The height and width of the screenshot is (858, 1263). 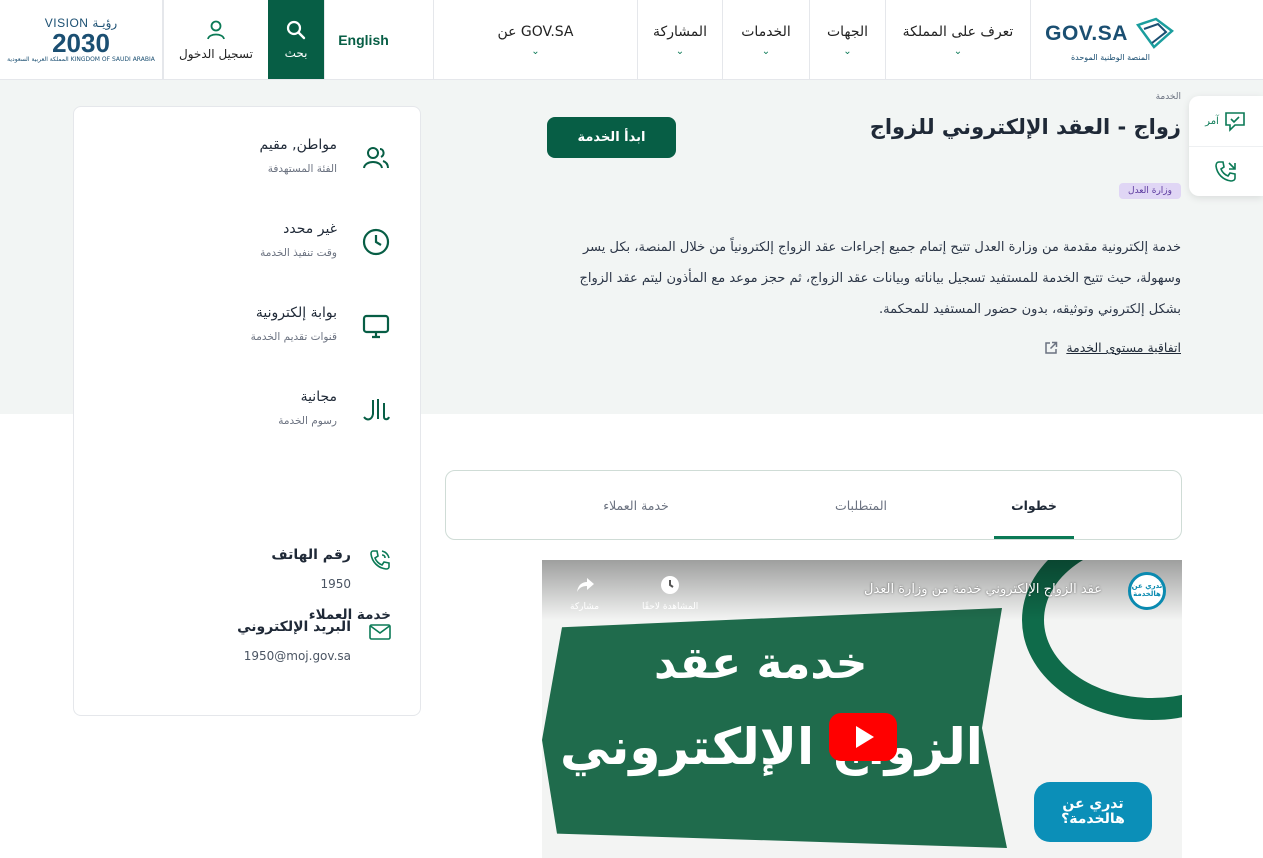 What do you see at coordinates (326, 156) in the screenshot?
I see `info-target-audience: مواطن, مقيم الفئة المستهدفة` at bounding box center [326, 156].